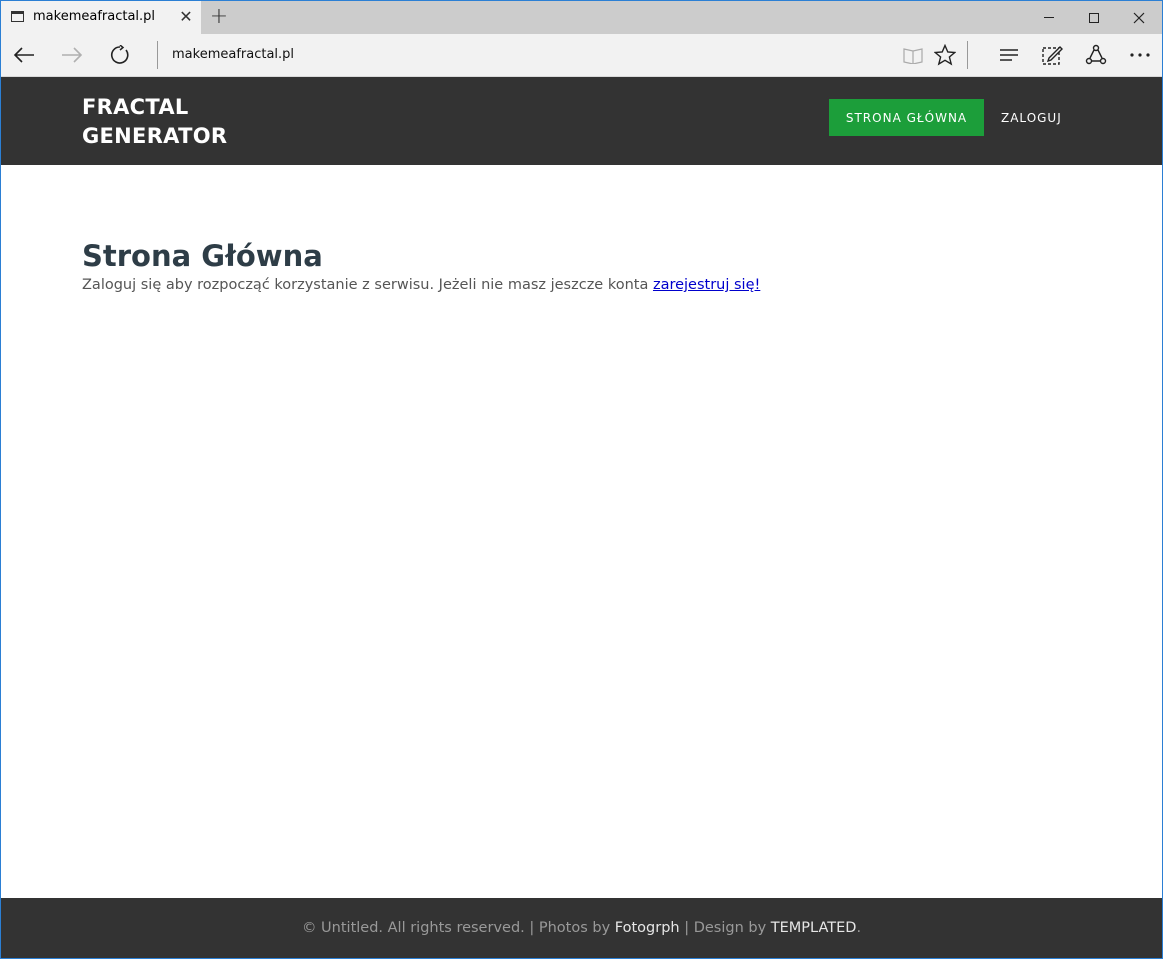 This screenshot has width=1163, height=959. Describe the element at coordinates (1140, 55) in the screenshot. I see `more-options-icon` at that location.